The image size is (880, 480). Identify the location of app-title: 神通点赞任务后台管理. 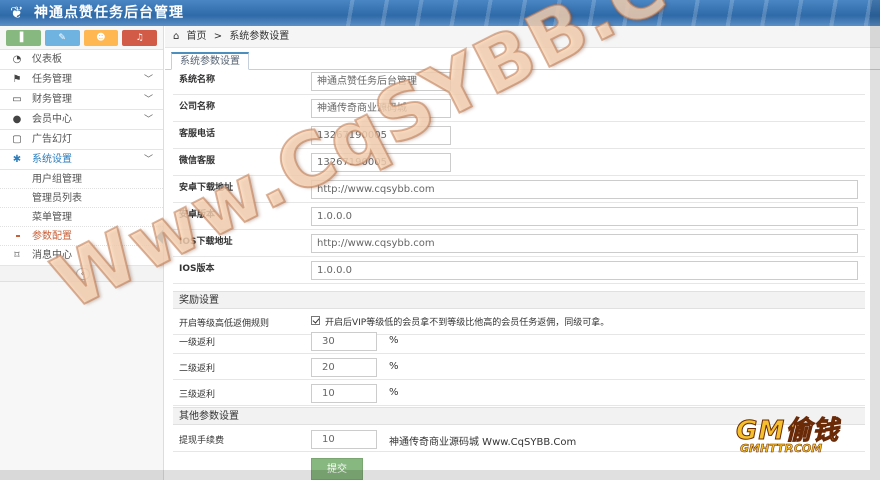
(109, 13).